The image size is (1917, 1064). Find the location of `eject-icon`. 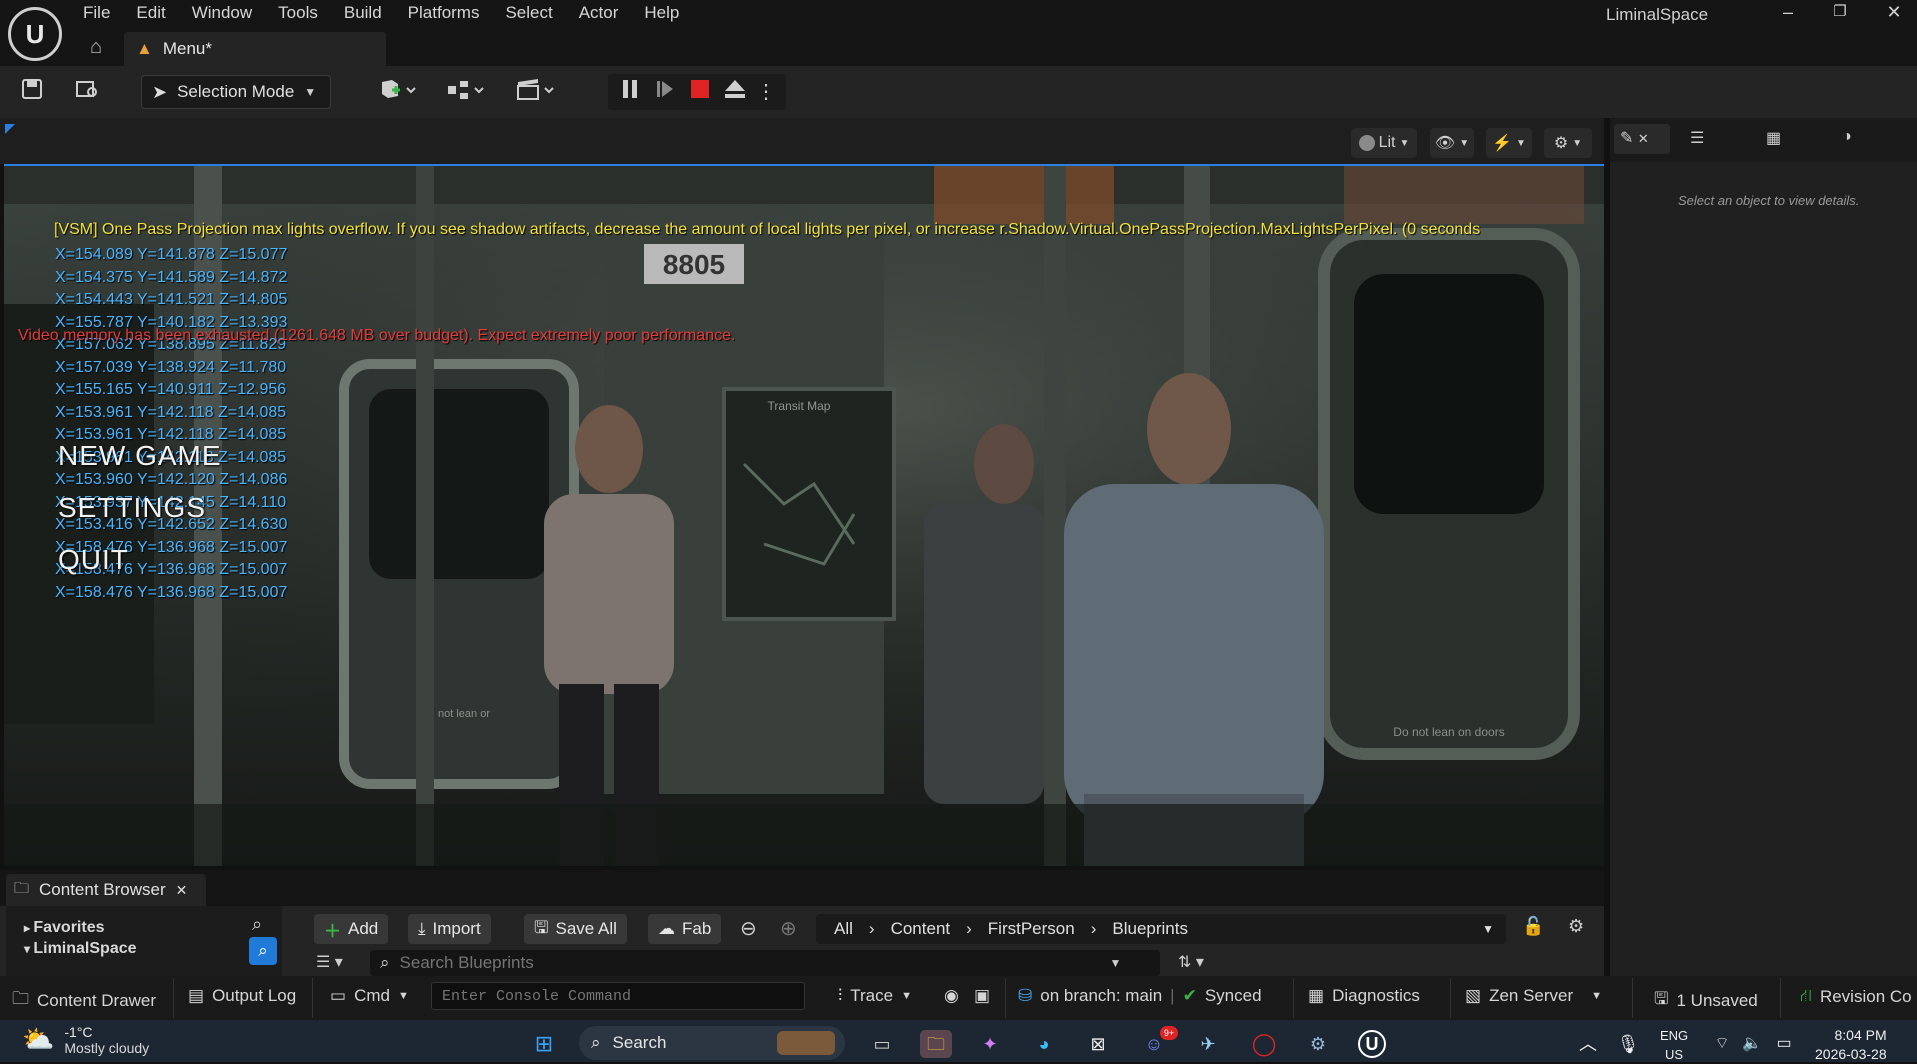

eject-icon is located at coordinates (735, 92).